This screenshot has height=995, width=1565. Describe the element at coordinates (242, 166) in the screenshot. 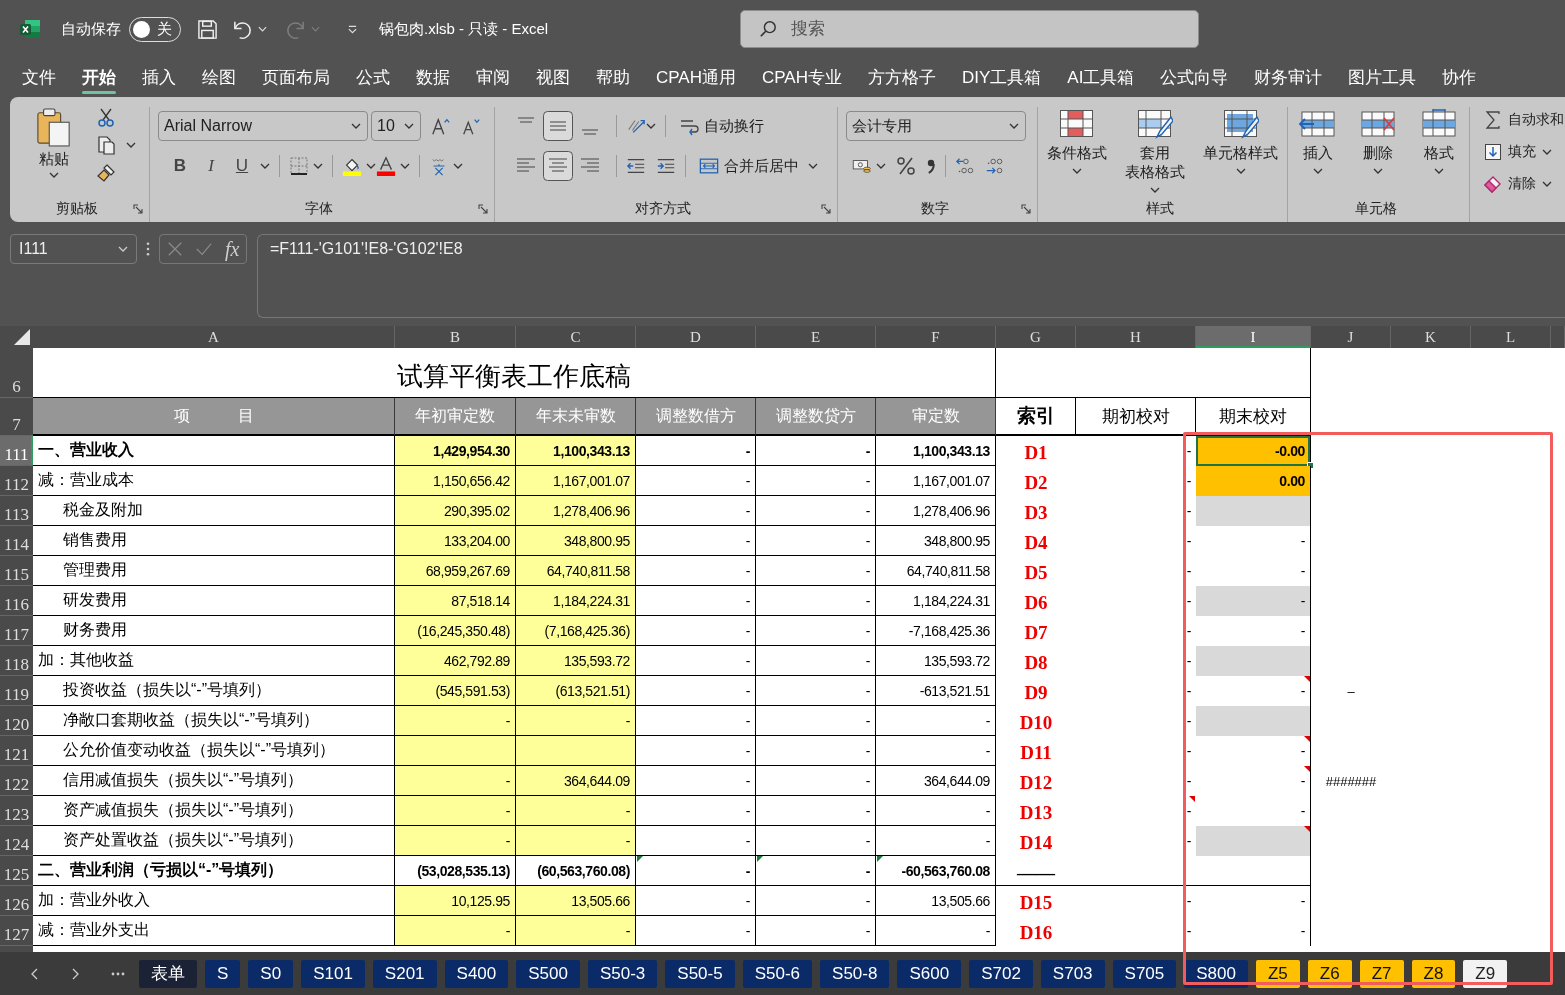

I see `font-style-button: U` at that location.